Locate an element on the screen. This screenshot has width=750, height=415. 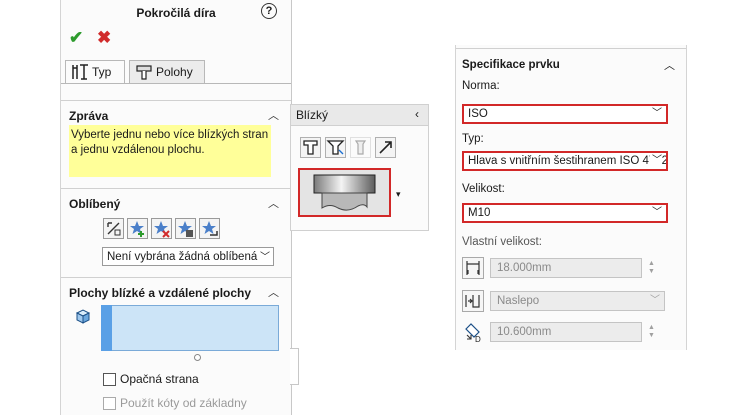
delete-favorite-button is located at coordinates (161, 228).